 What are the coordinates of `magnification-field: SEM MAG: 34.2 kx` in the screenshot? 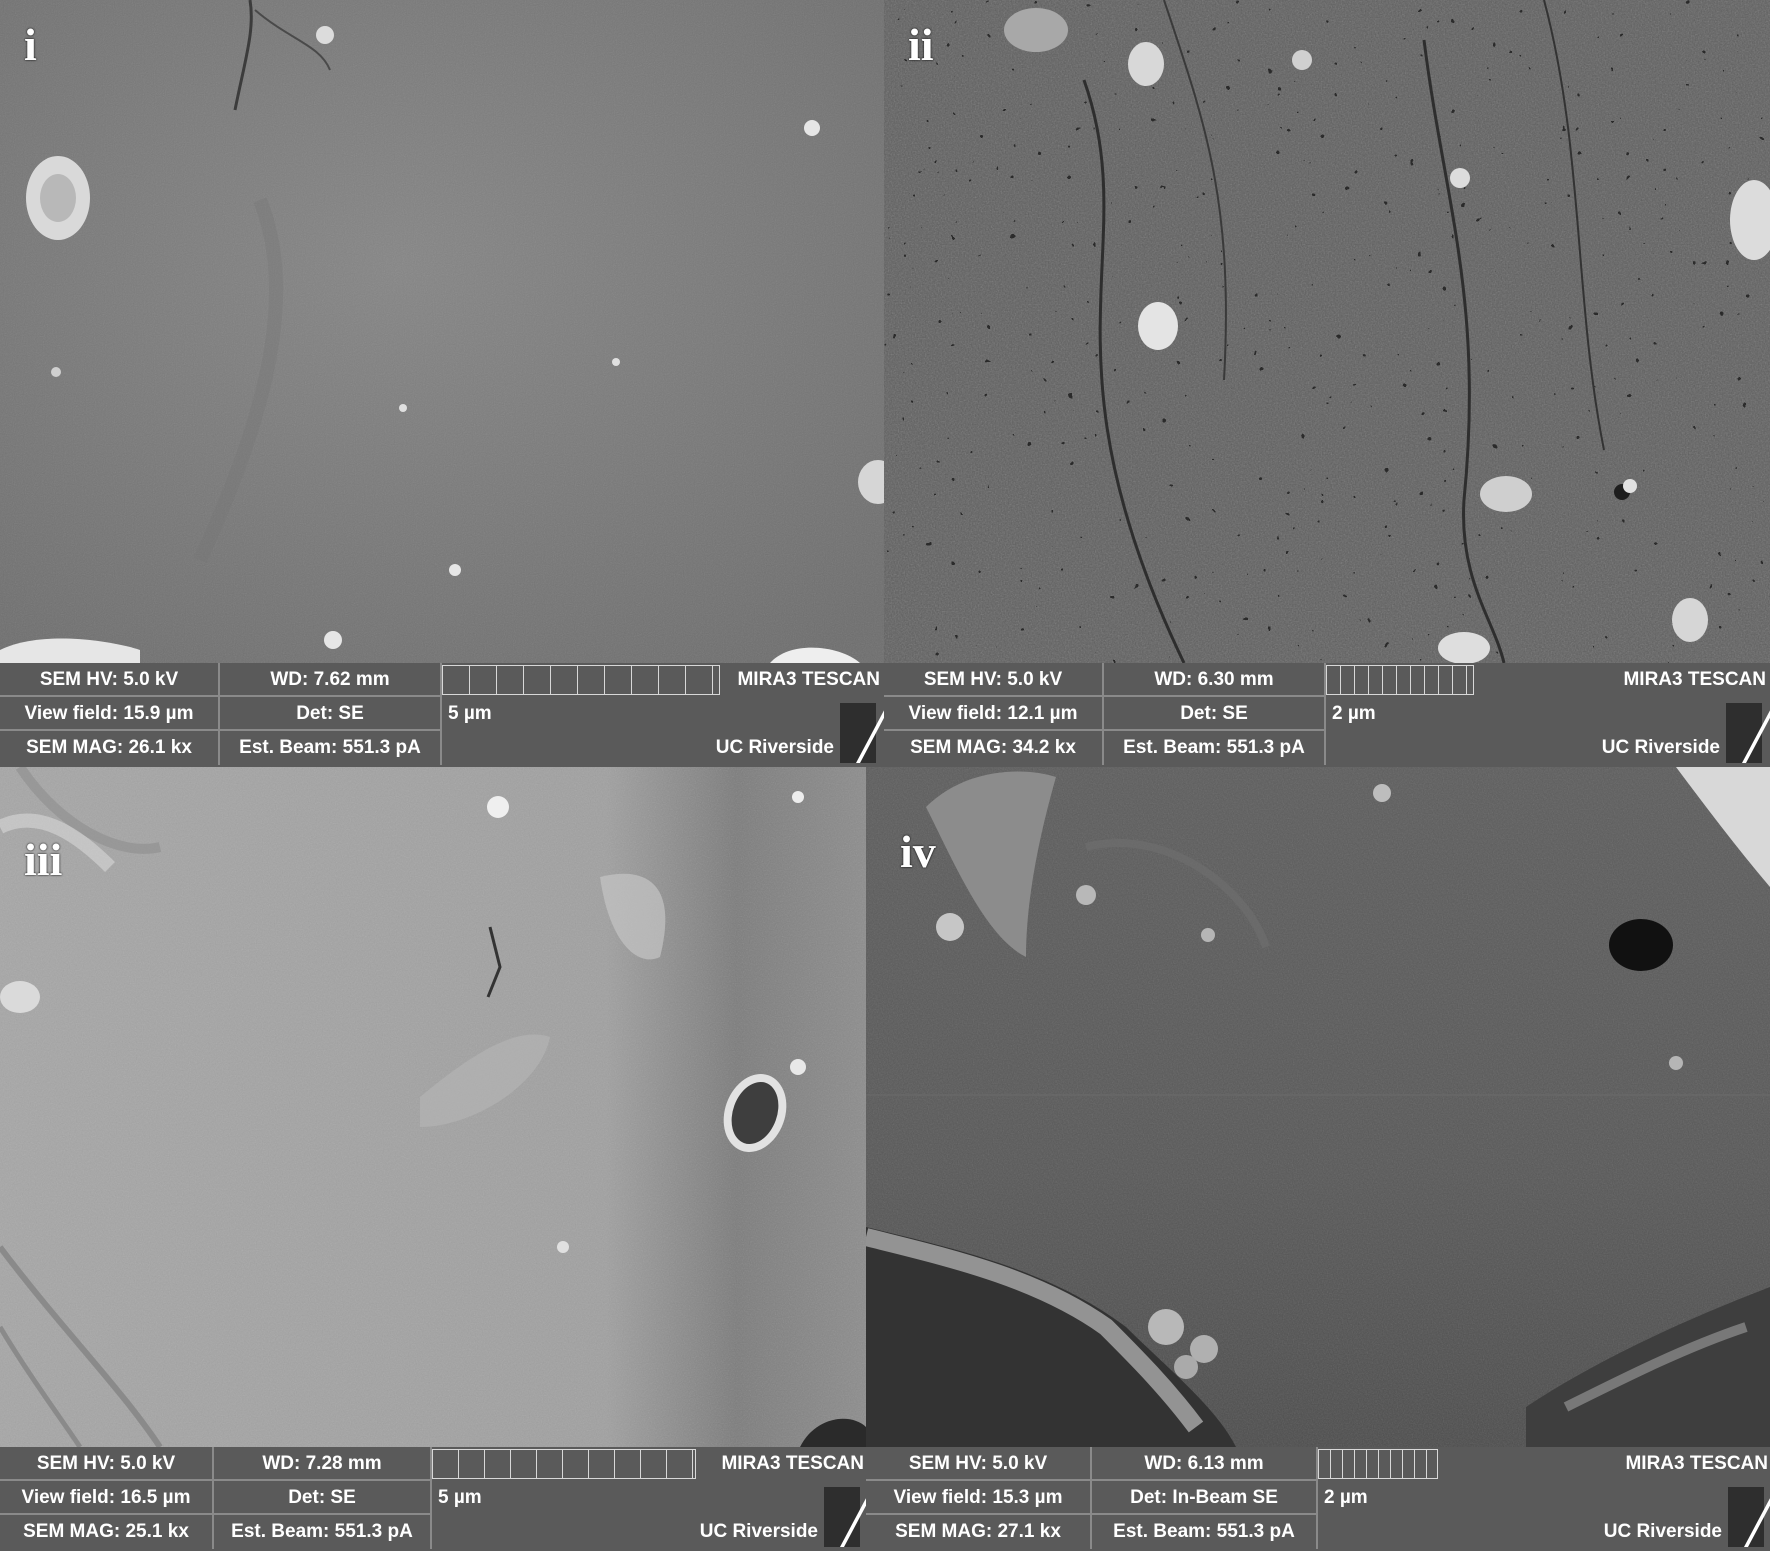 It's located at (994, 748).